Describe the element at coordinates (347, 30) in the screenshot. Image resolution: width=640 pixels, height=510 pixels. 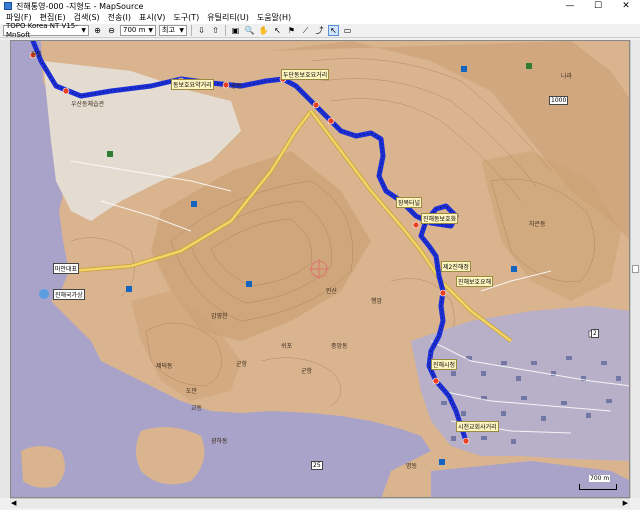
I see `measure-ruler-icon: ▭` at that location.